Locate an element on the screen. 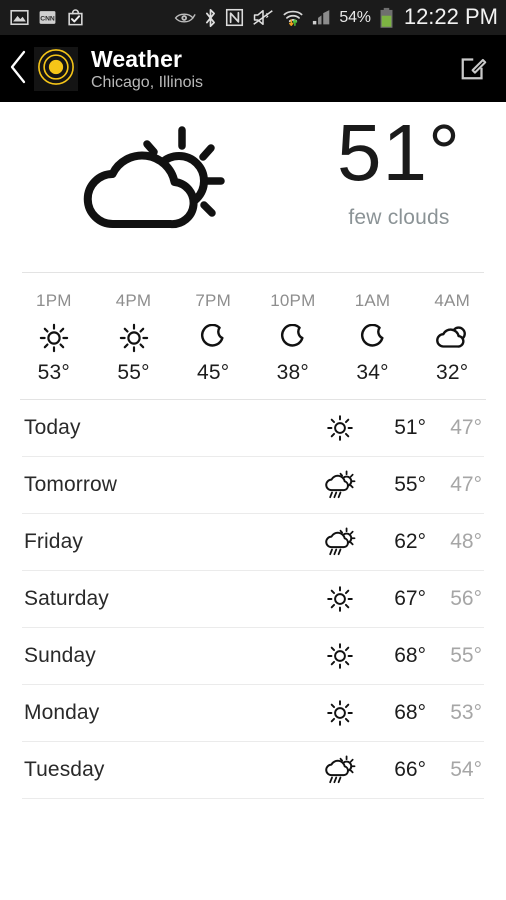  app-logo is located at coordinates (56, 69).